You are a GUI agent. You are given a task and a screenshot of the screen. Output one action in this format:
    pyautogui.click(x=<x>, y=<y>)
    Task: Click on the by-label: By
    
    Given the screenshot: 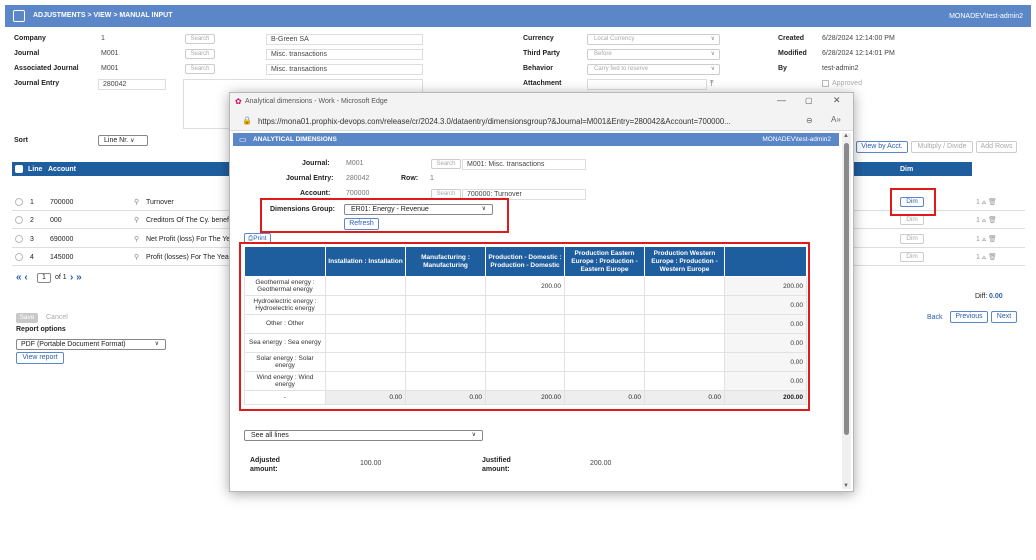 What is the action you would take?
    pyautogui.click(x=782, y=68)
    